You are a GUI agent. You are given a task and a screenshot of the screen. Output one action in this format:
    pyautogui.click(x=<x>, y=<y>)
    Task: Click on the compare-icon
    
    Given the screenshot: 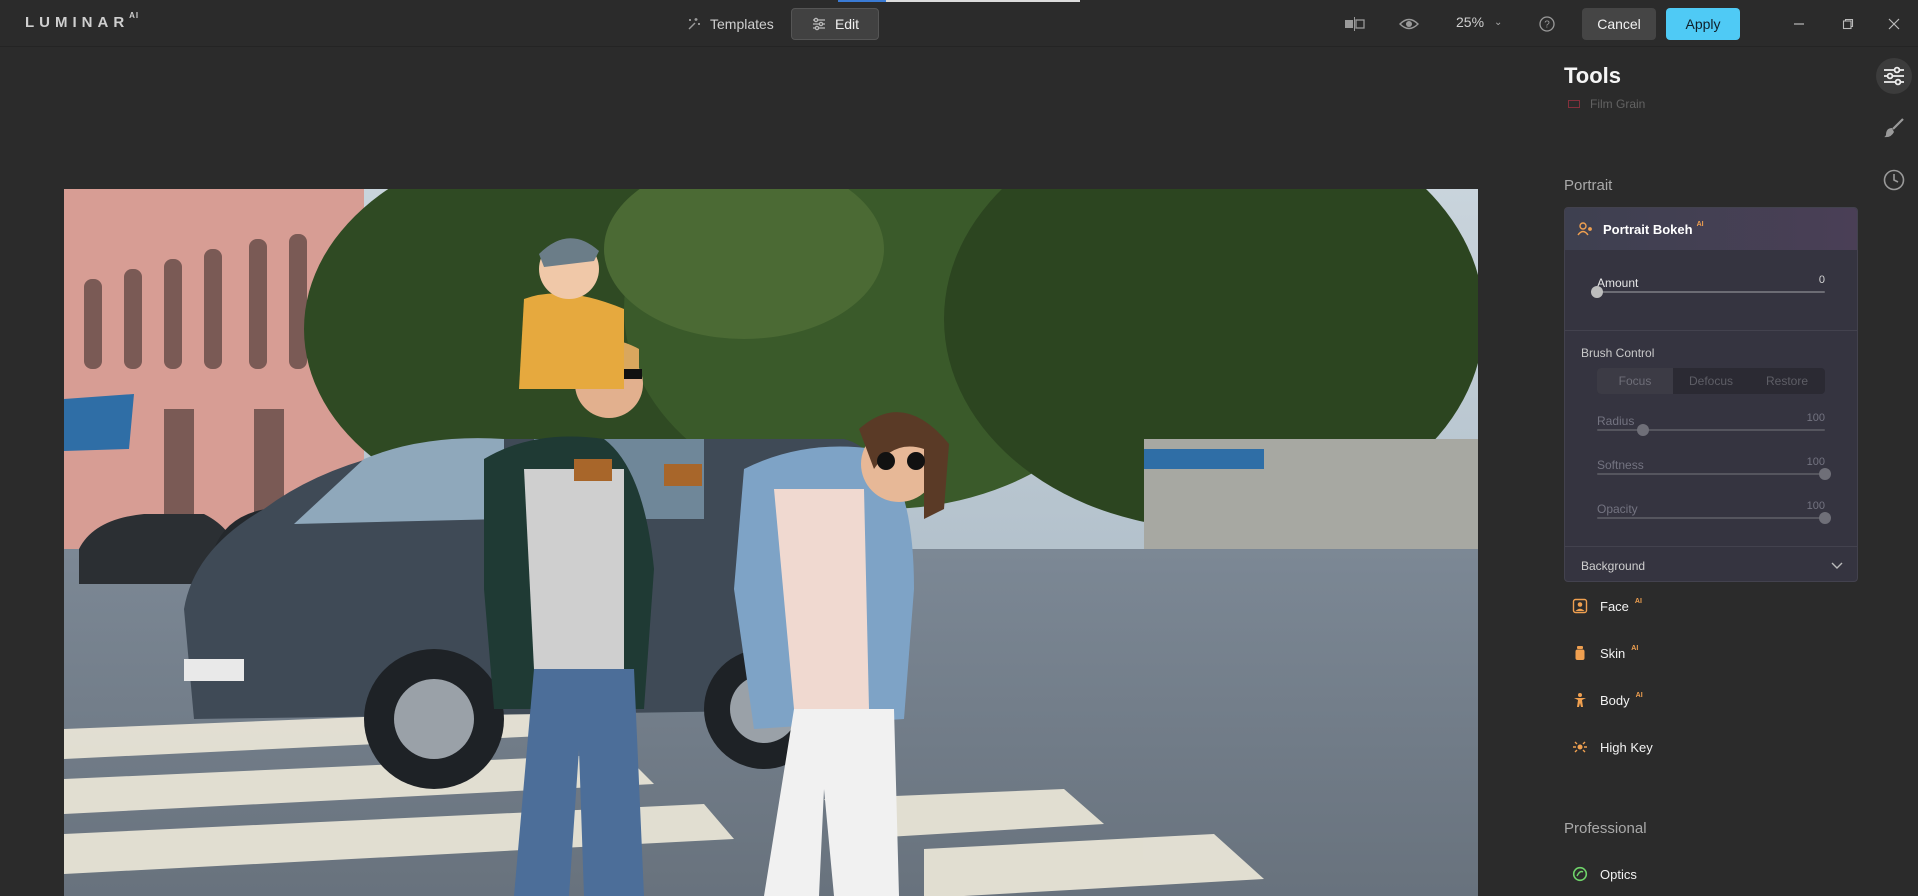 What is the action you would take?
    pyautogui.click(x=1355, y=24)
    